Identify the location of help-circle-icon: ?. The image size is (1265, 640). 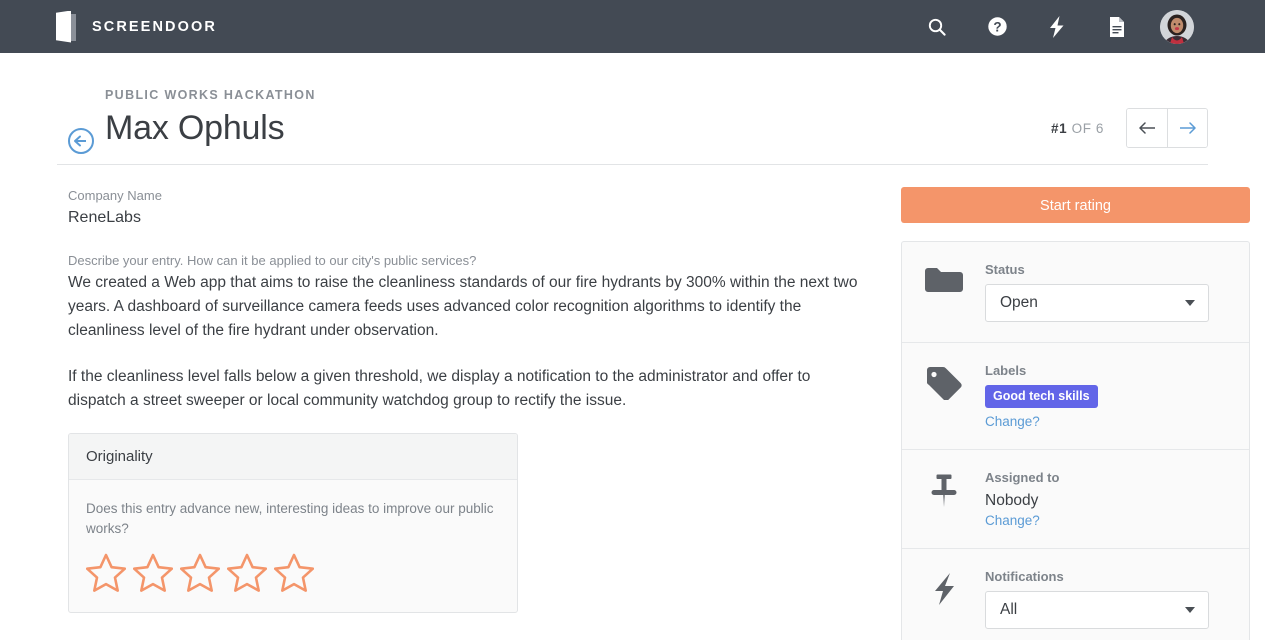
(997, 26).